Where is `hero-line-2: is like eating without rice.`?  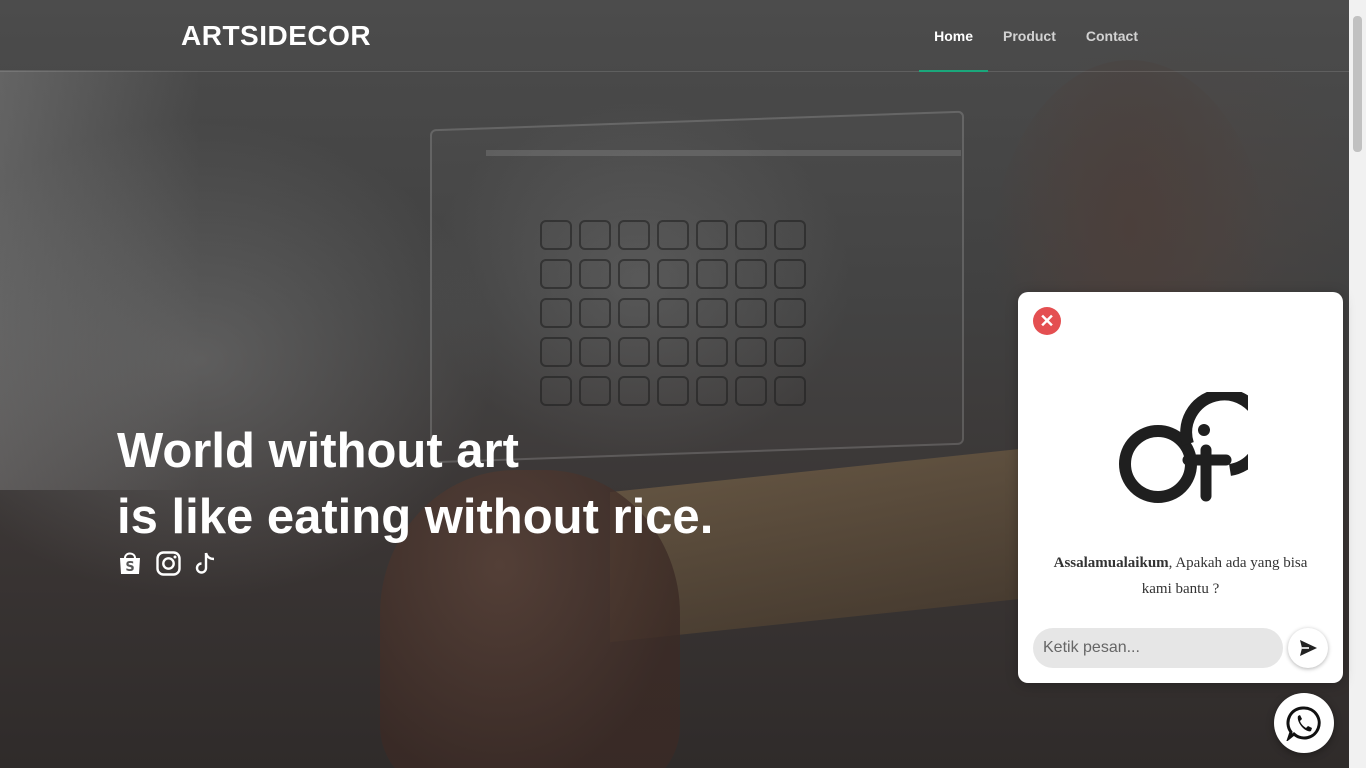 hero-line-2: is like eating without rice. is located at coordinates (415, 517).